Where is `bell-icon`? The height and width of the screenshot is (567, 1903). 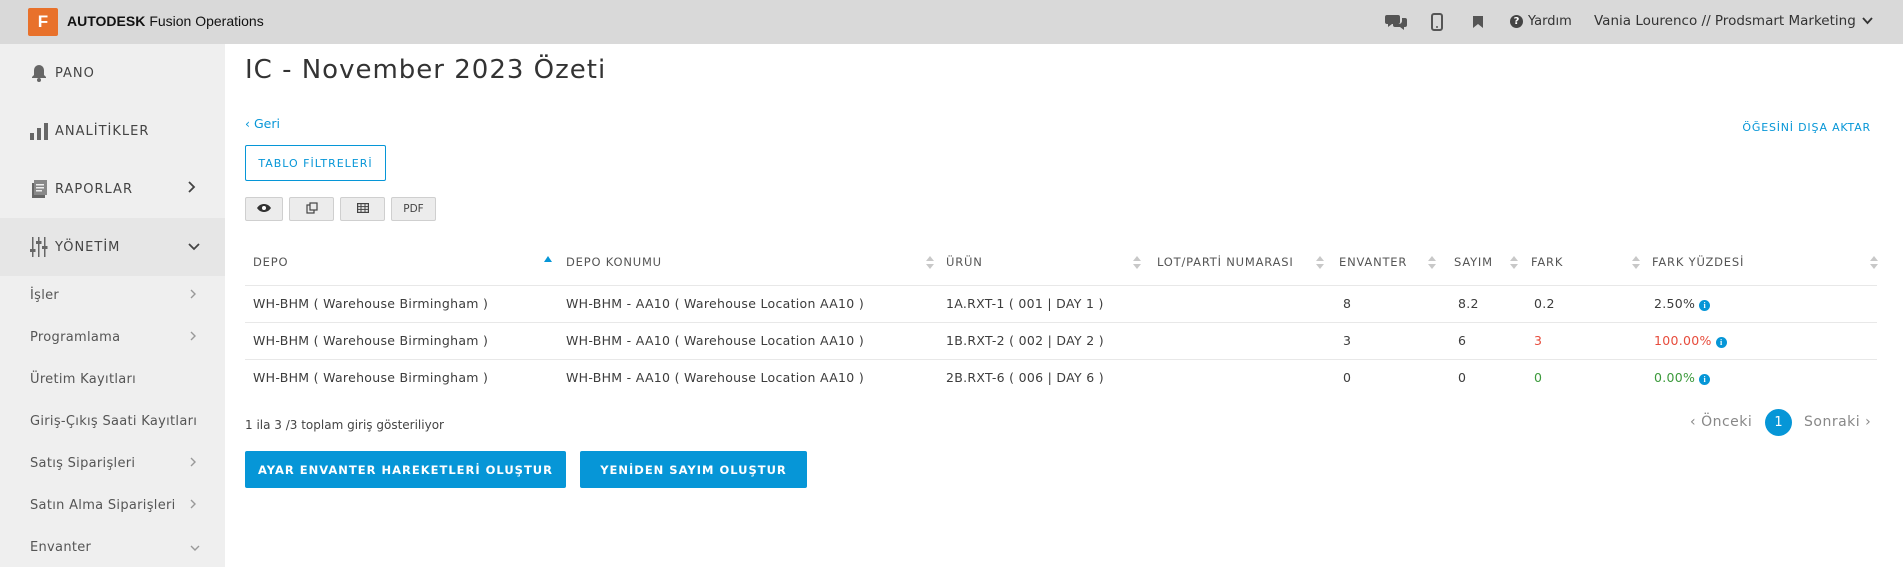 bell-icon is located at coordinates (39, 73).